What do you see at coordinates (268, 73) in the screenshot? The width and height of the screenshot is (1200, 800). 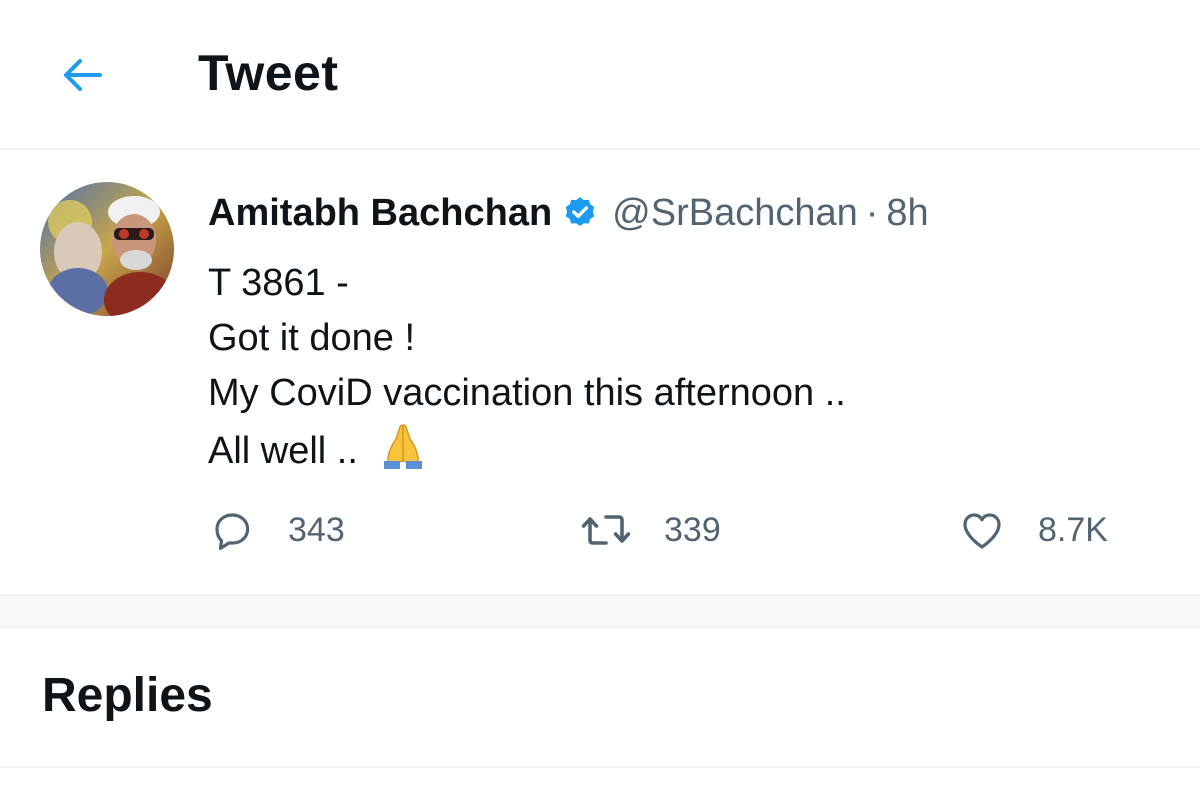 I see `page-title: Tweet` at bounding box center [268, 73].